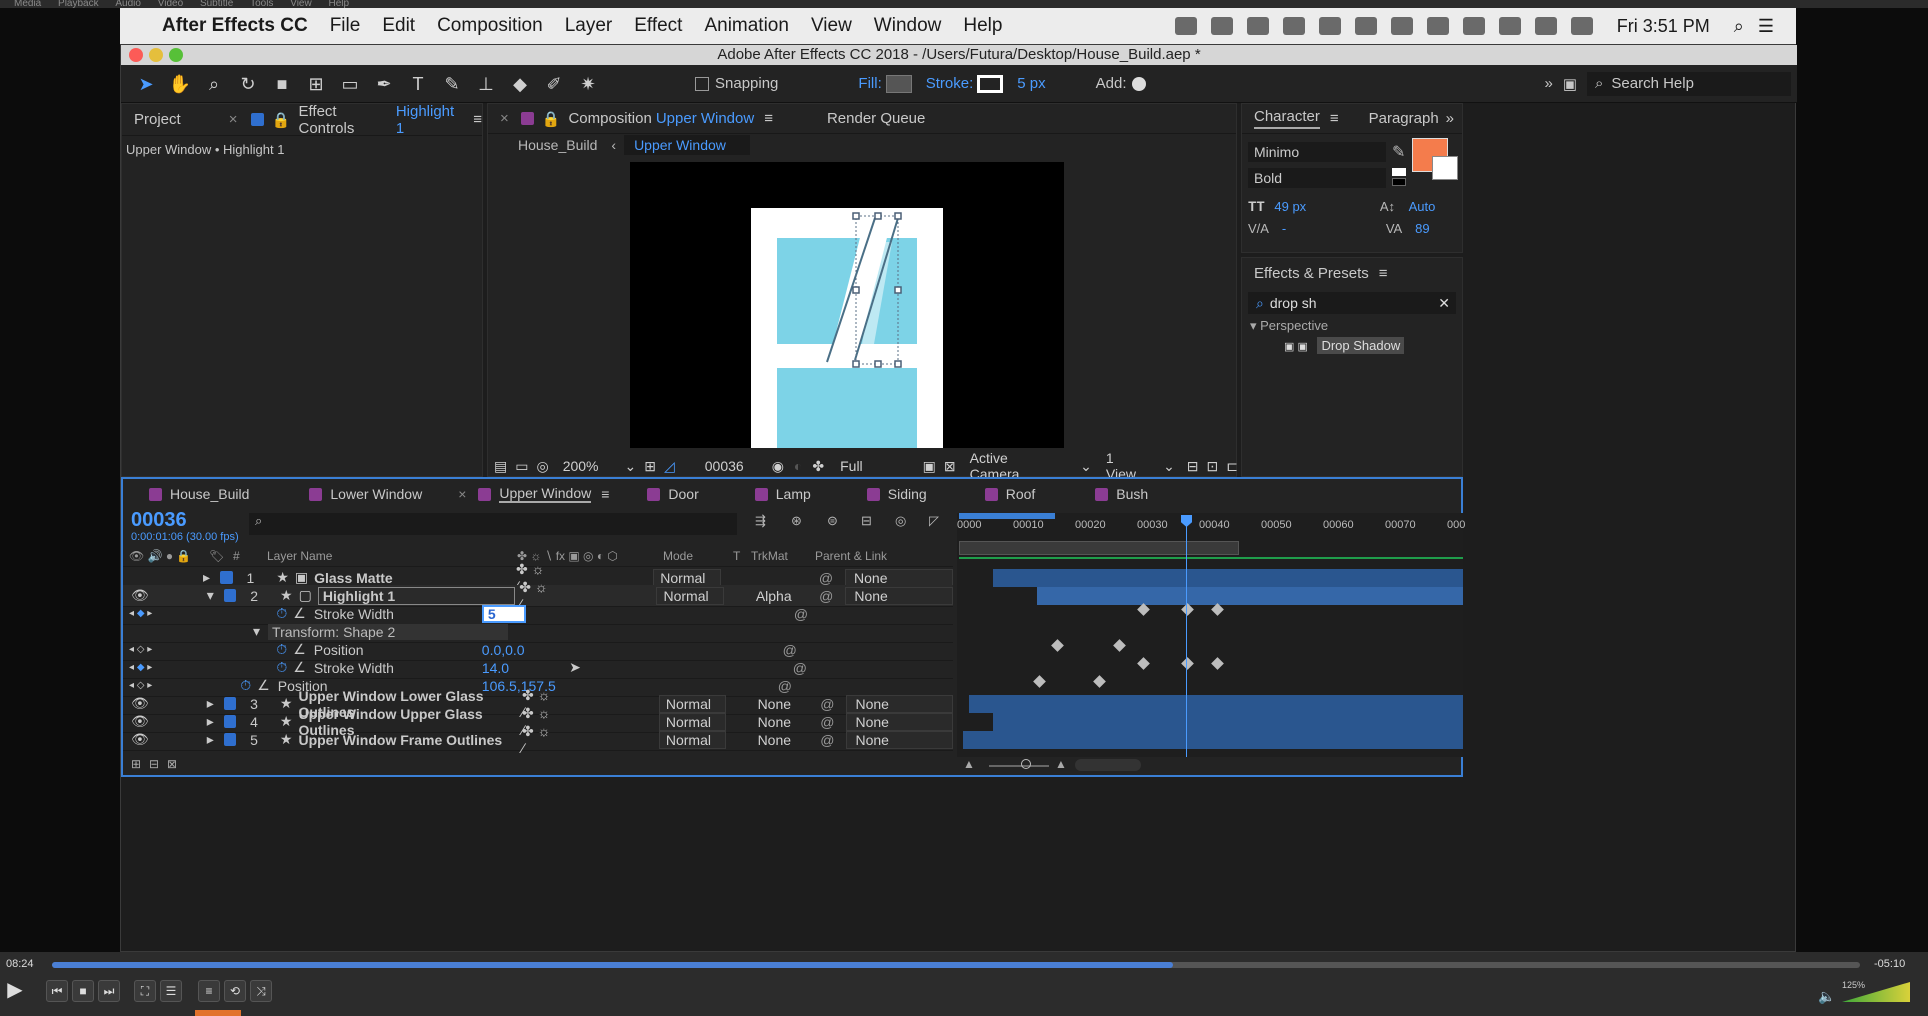  What do you see at coordinates (545, 494) in the screenshot?
I see `tab-upper-window: Upper Window` at bounding box center [545, 494].